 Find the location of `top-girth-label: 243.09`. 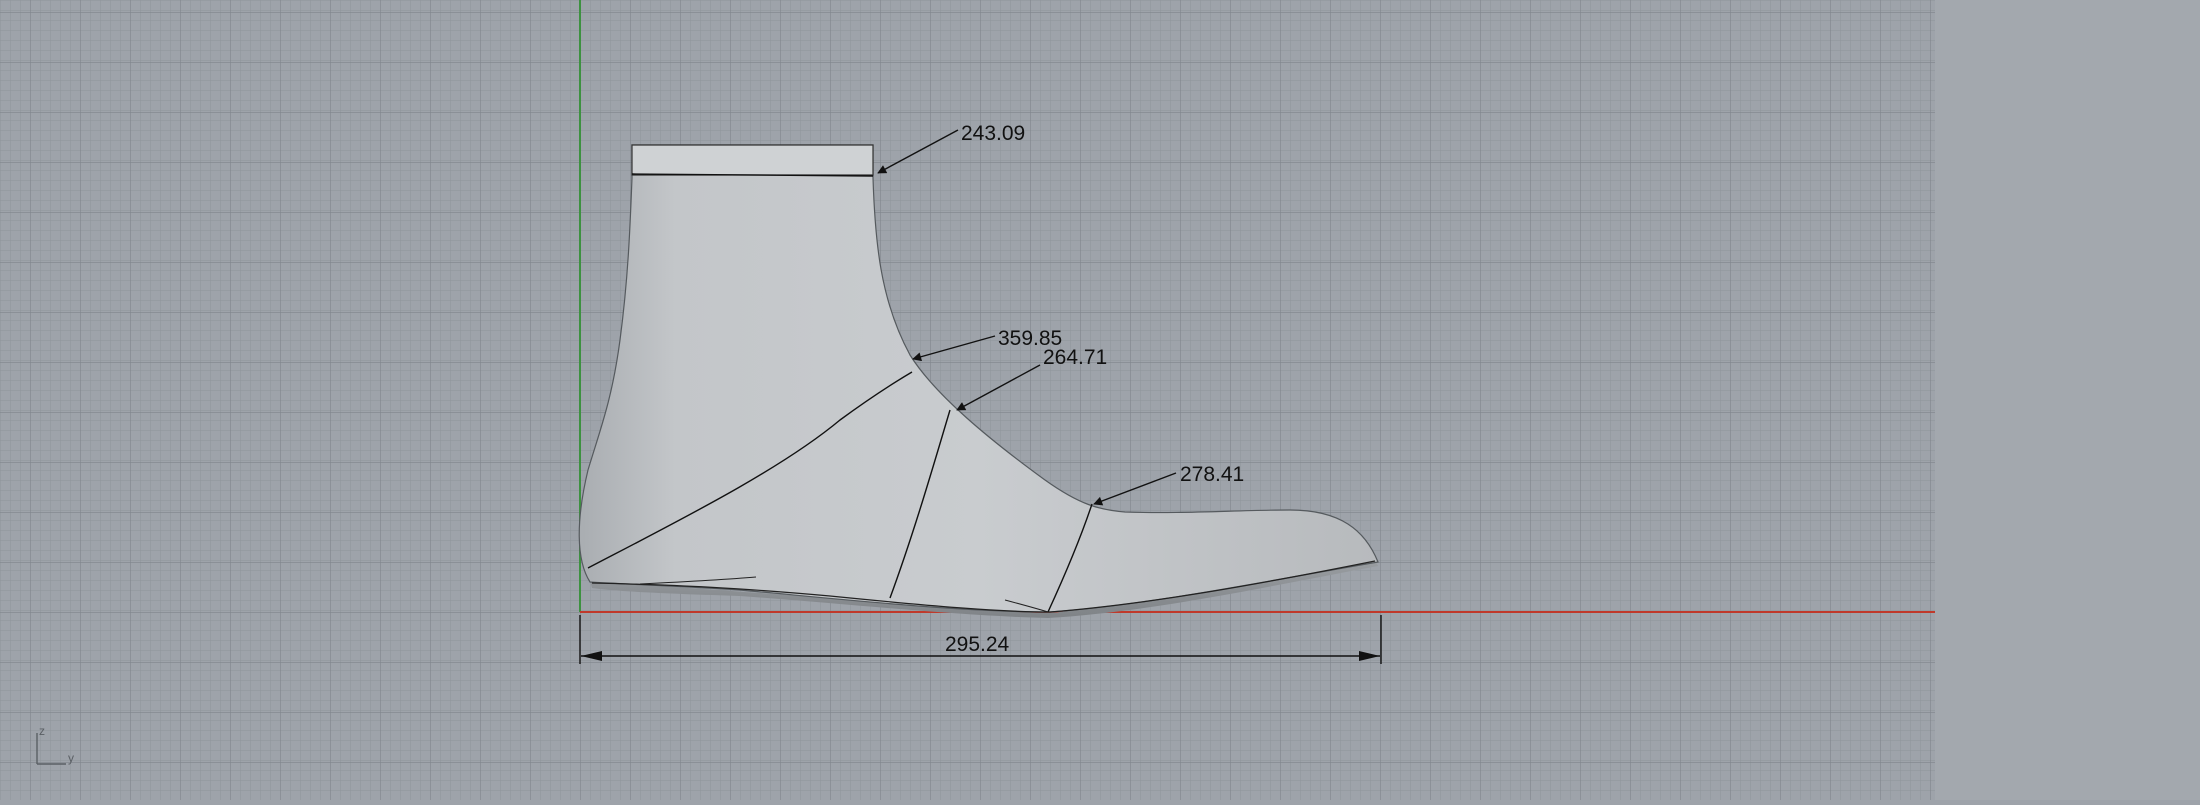

top-girth-label: 243.09 is located at coordinates (993, 133).